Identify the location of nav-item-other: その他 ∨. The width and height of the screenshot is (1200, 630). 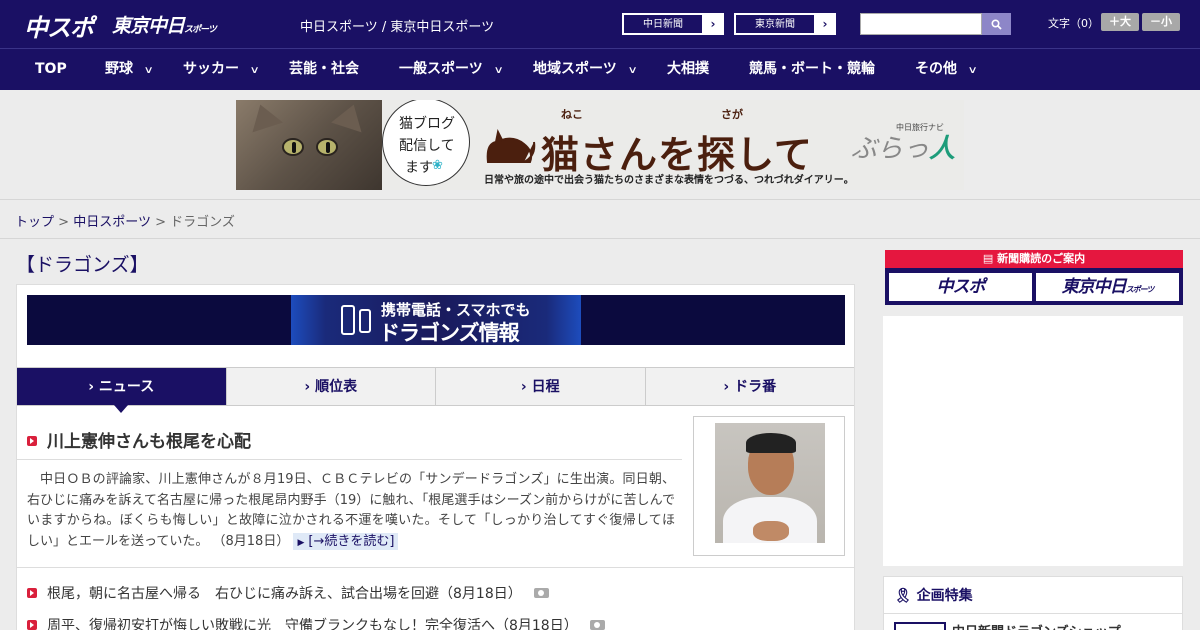
(946, 69).